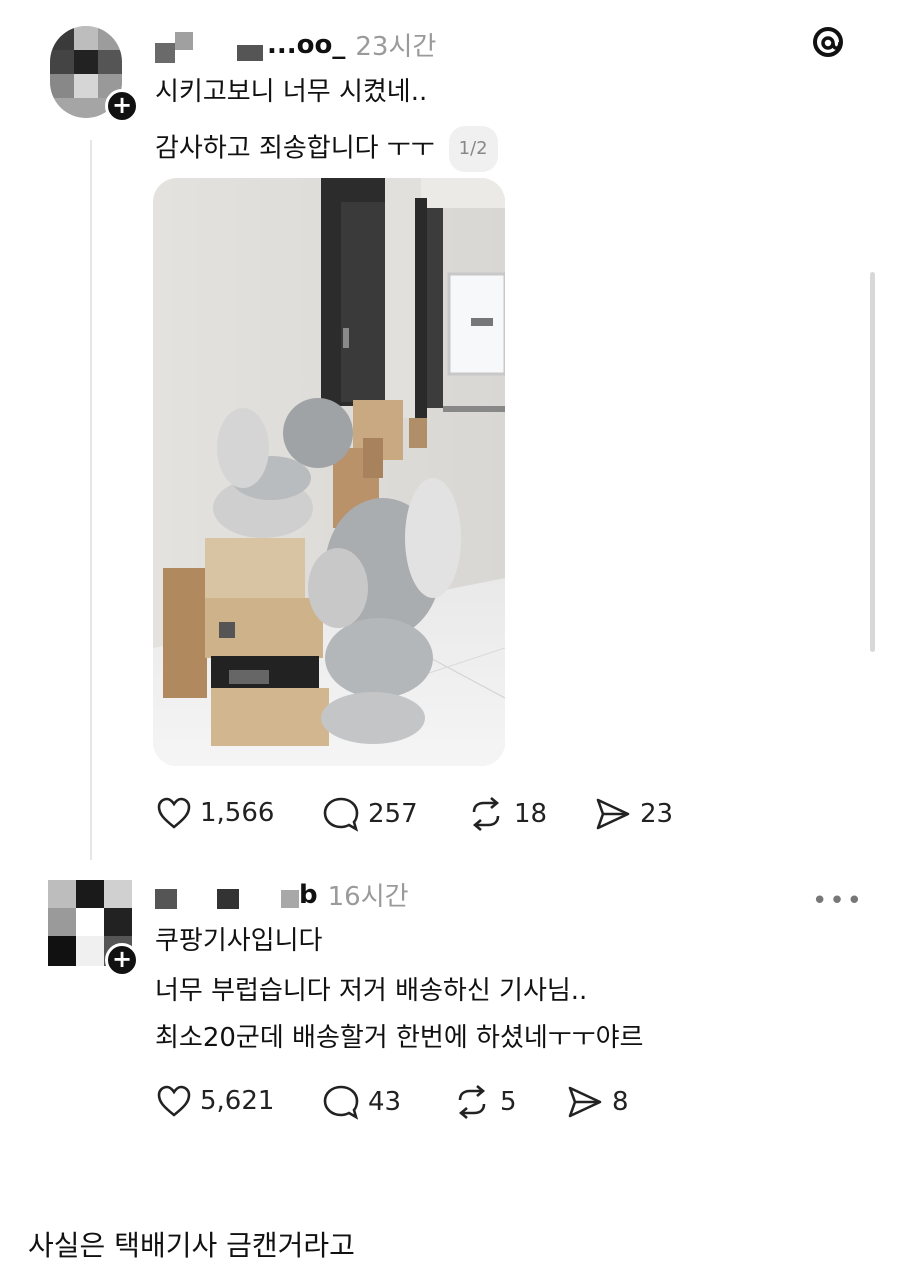 The image size is (900, 1268). I want to click on post-time: 16시간, so click(368, 897).